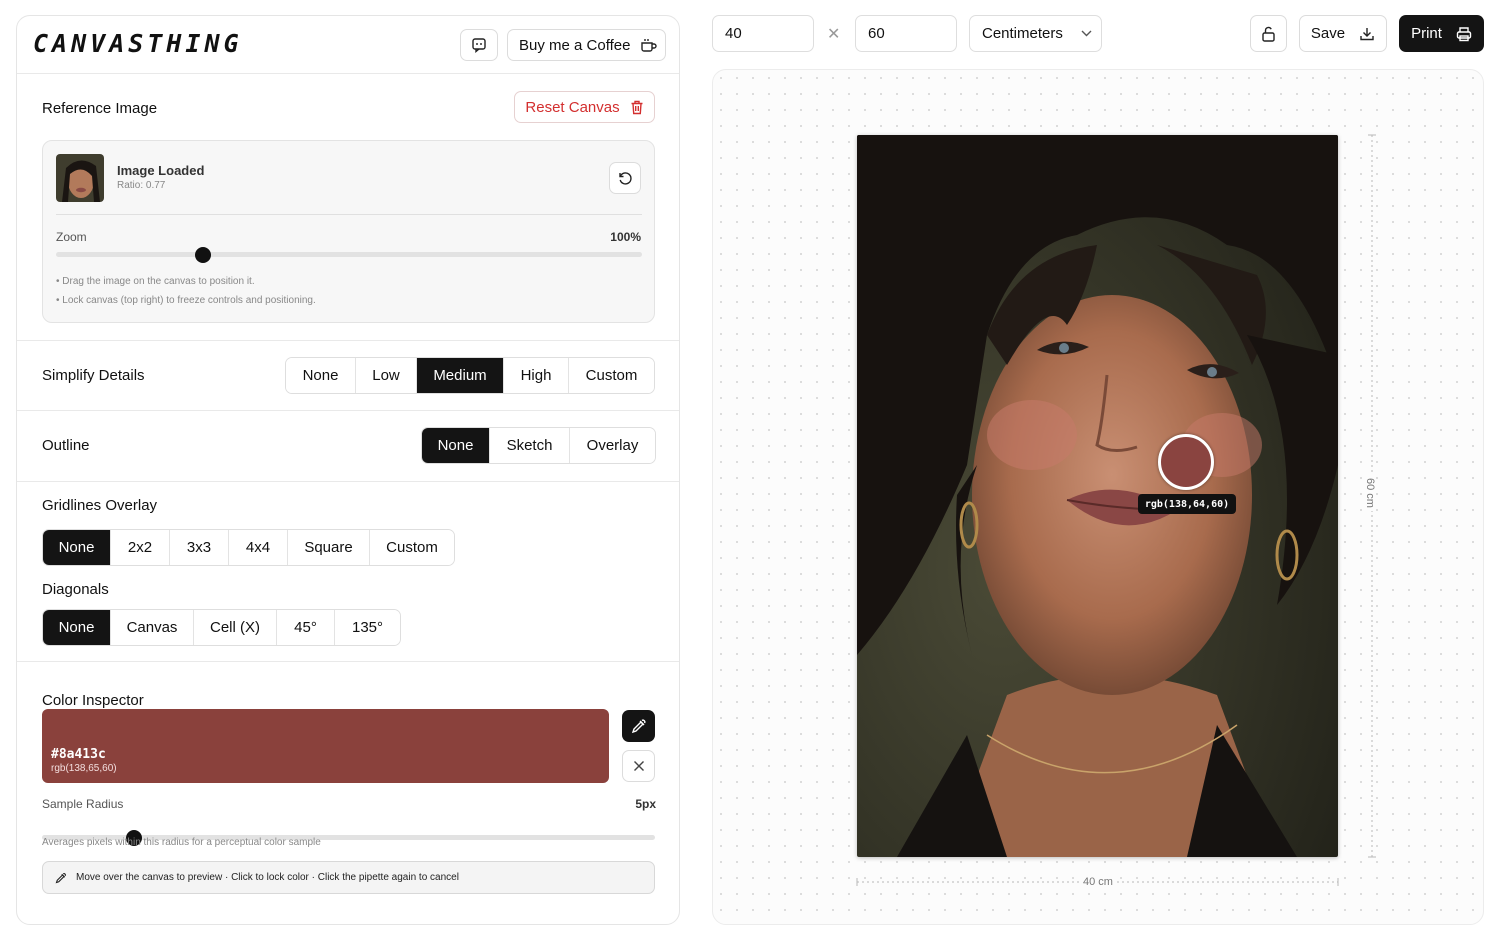 This screenshot has width=1500, height=941. What do you see at coordinates (1187, 504) in the screenshot?
I see `color-picker-readout: rgb(138,64,60)` at bounding box center [1187, 504].